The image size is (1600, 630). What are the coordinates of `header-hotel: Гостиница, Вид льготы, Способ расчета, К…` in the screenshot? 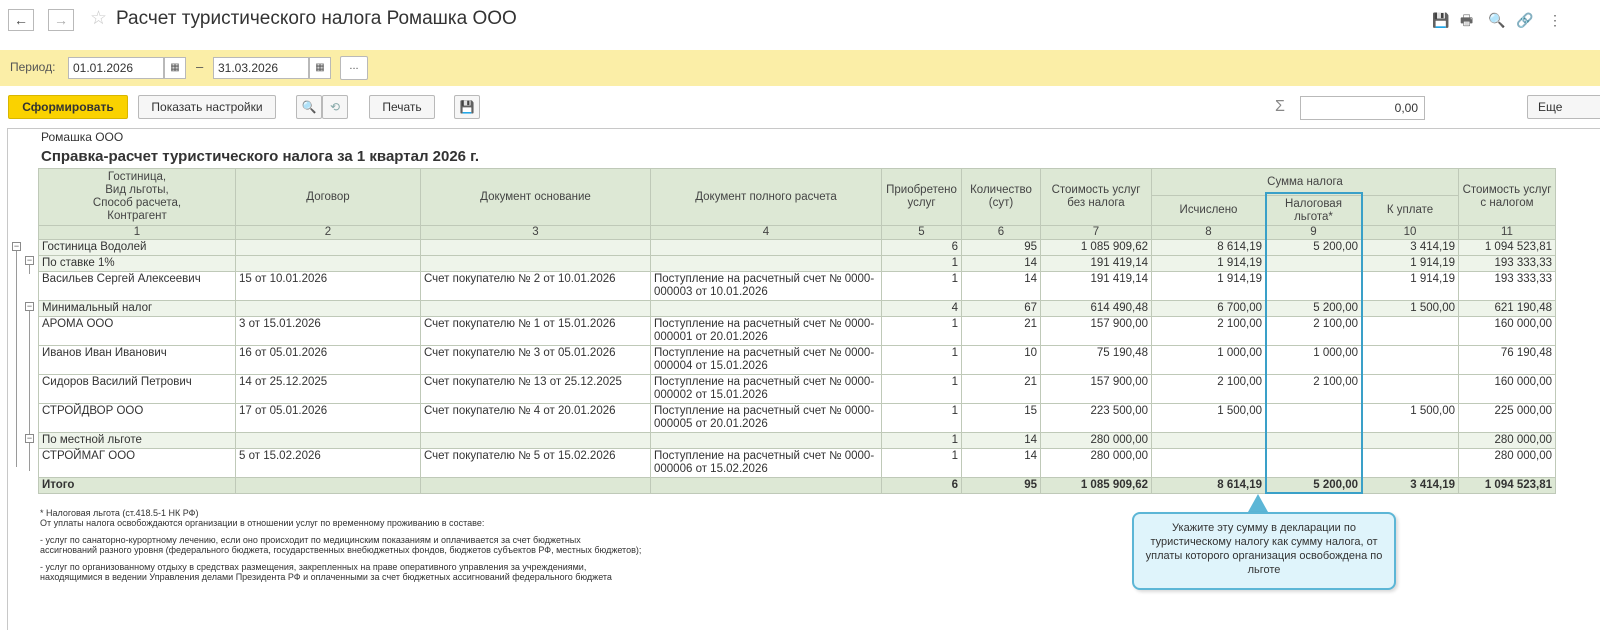 It's located at (137, 197).